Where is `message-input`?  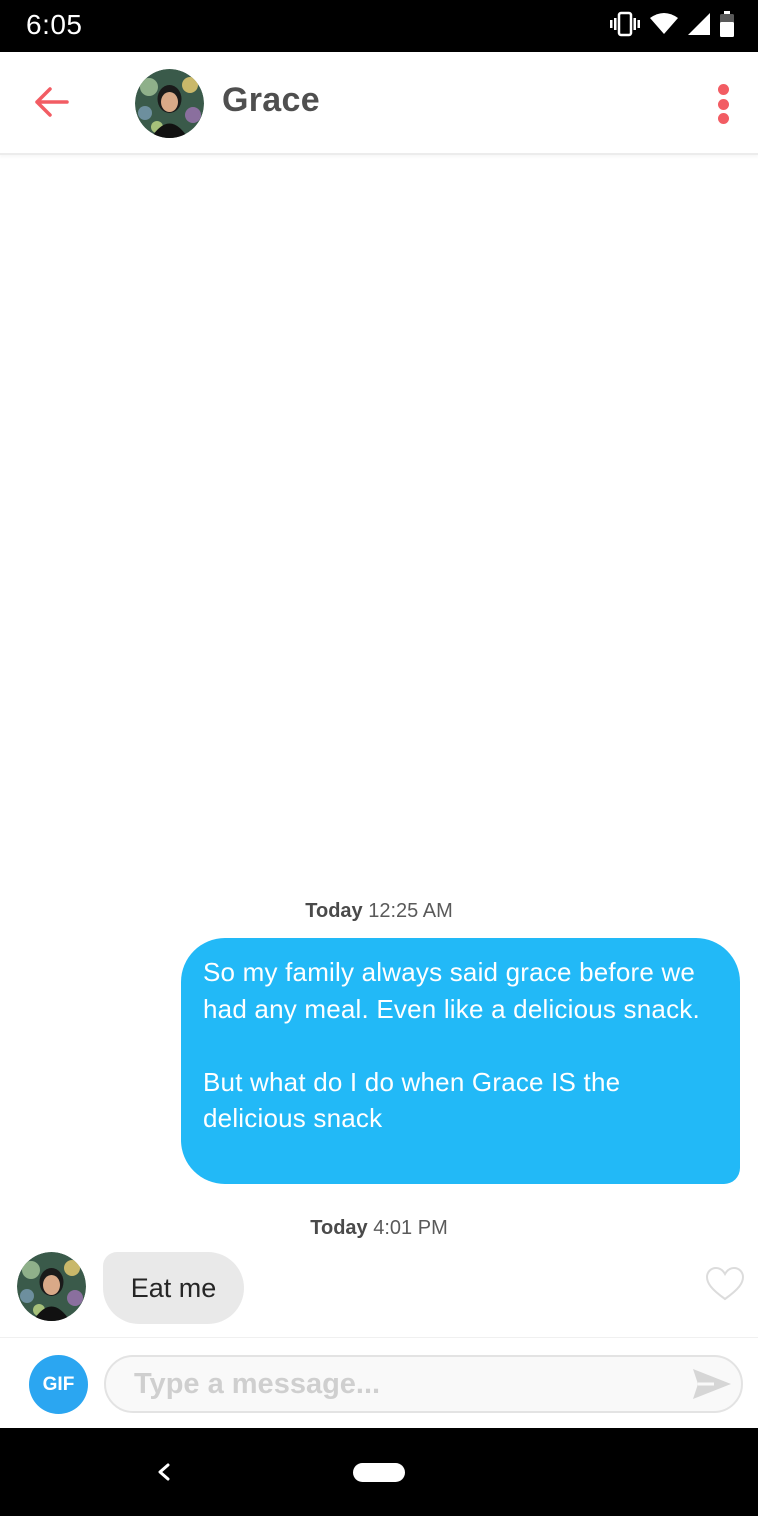
message-input is located at coordinates (423, 1384).